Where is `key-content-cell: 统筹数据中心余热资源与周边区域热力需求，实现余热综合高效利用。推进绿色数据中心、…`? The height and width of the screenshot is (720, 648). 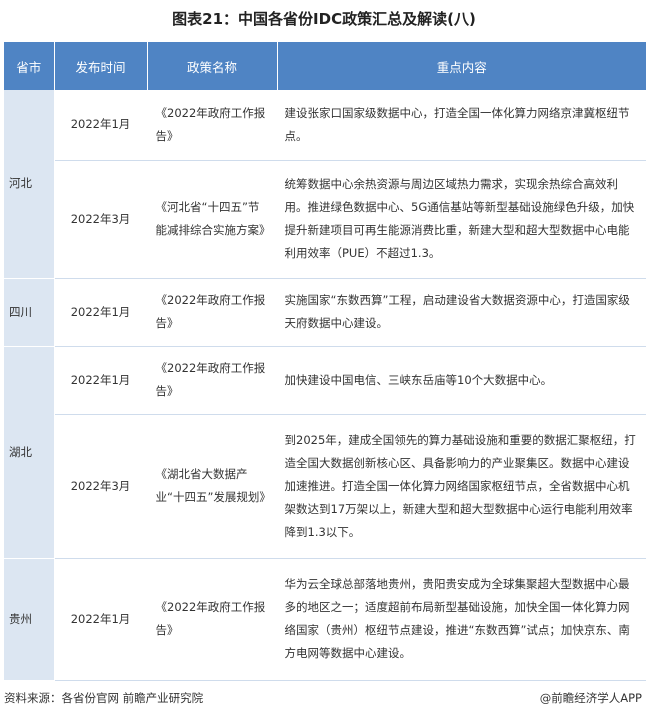 key-content-cell: 统筹数据中心余热资源与周边区域热力需求，实现余热综合高效利用。推进绿色数据中心、… is located at coordinates (461, 219).